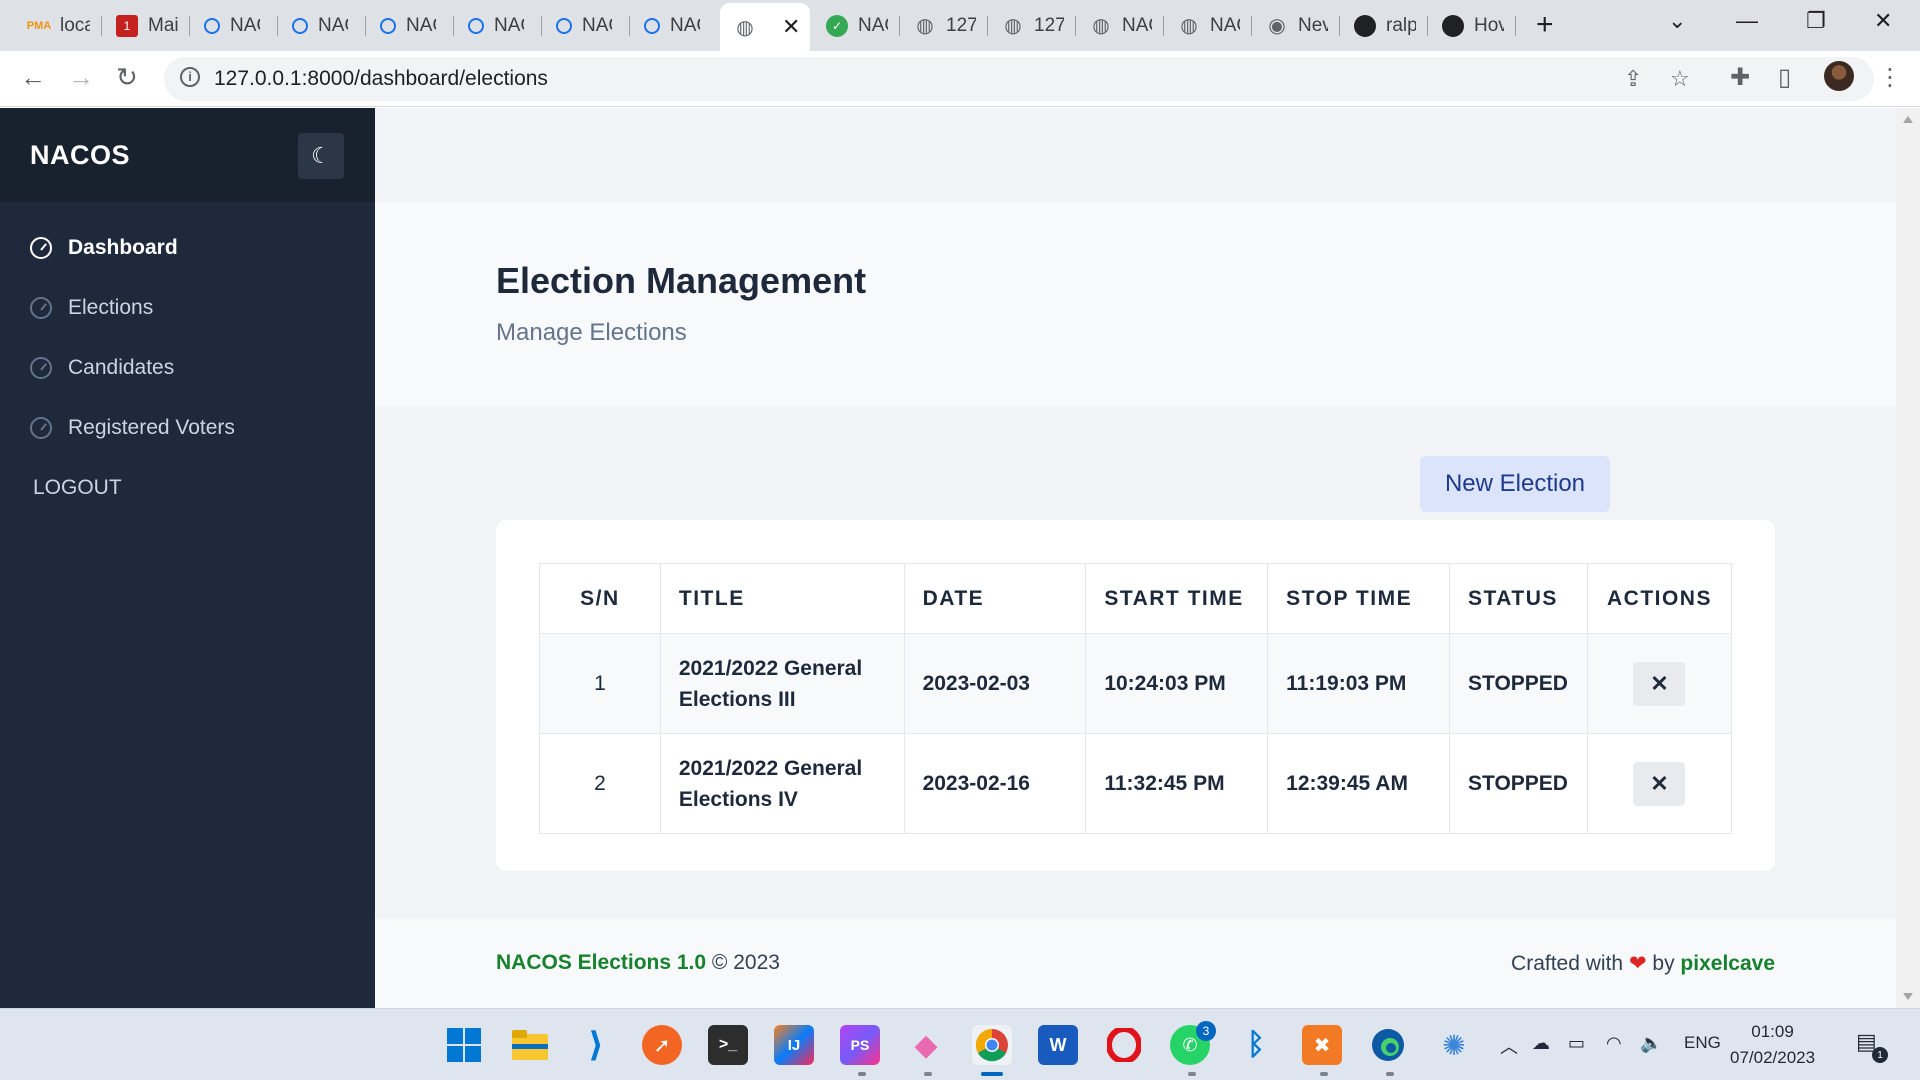 The width and height of the screenshot is (1920, 1080). Describe the element at coordinates (856, 25) in the screenshot. I see `browser-tab: ✓ NAC` at that location.